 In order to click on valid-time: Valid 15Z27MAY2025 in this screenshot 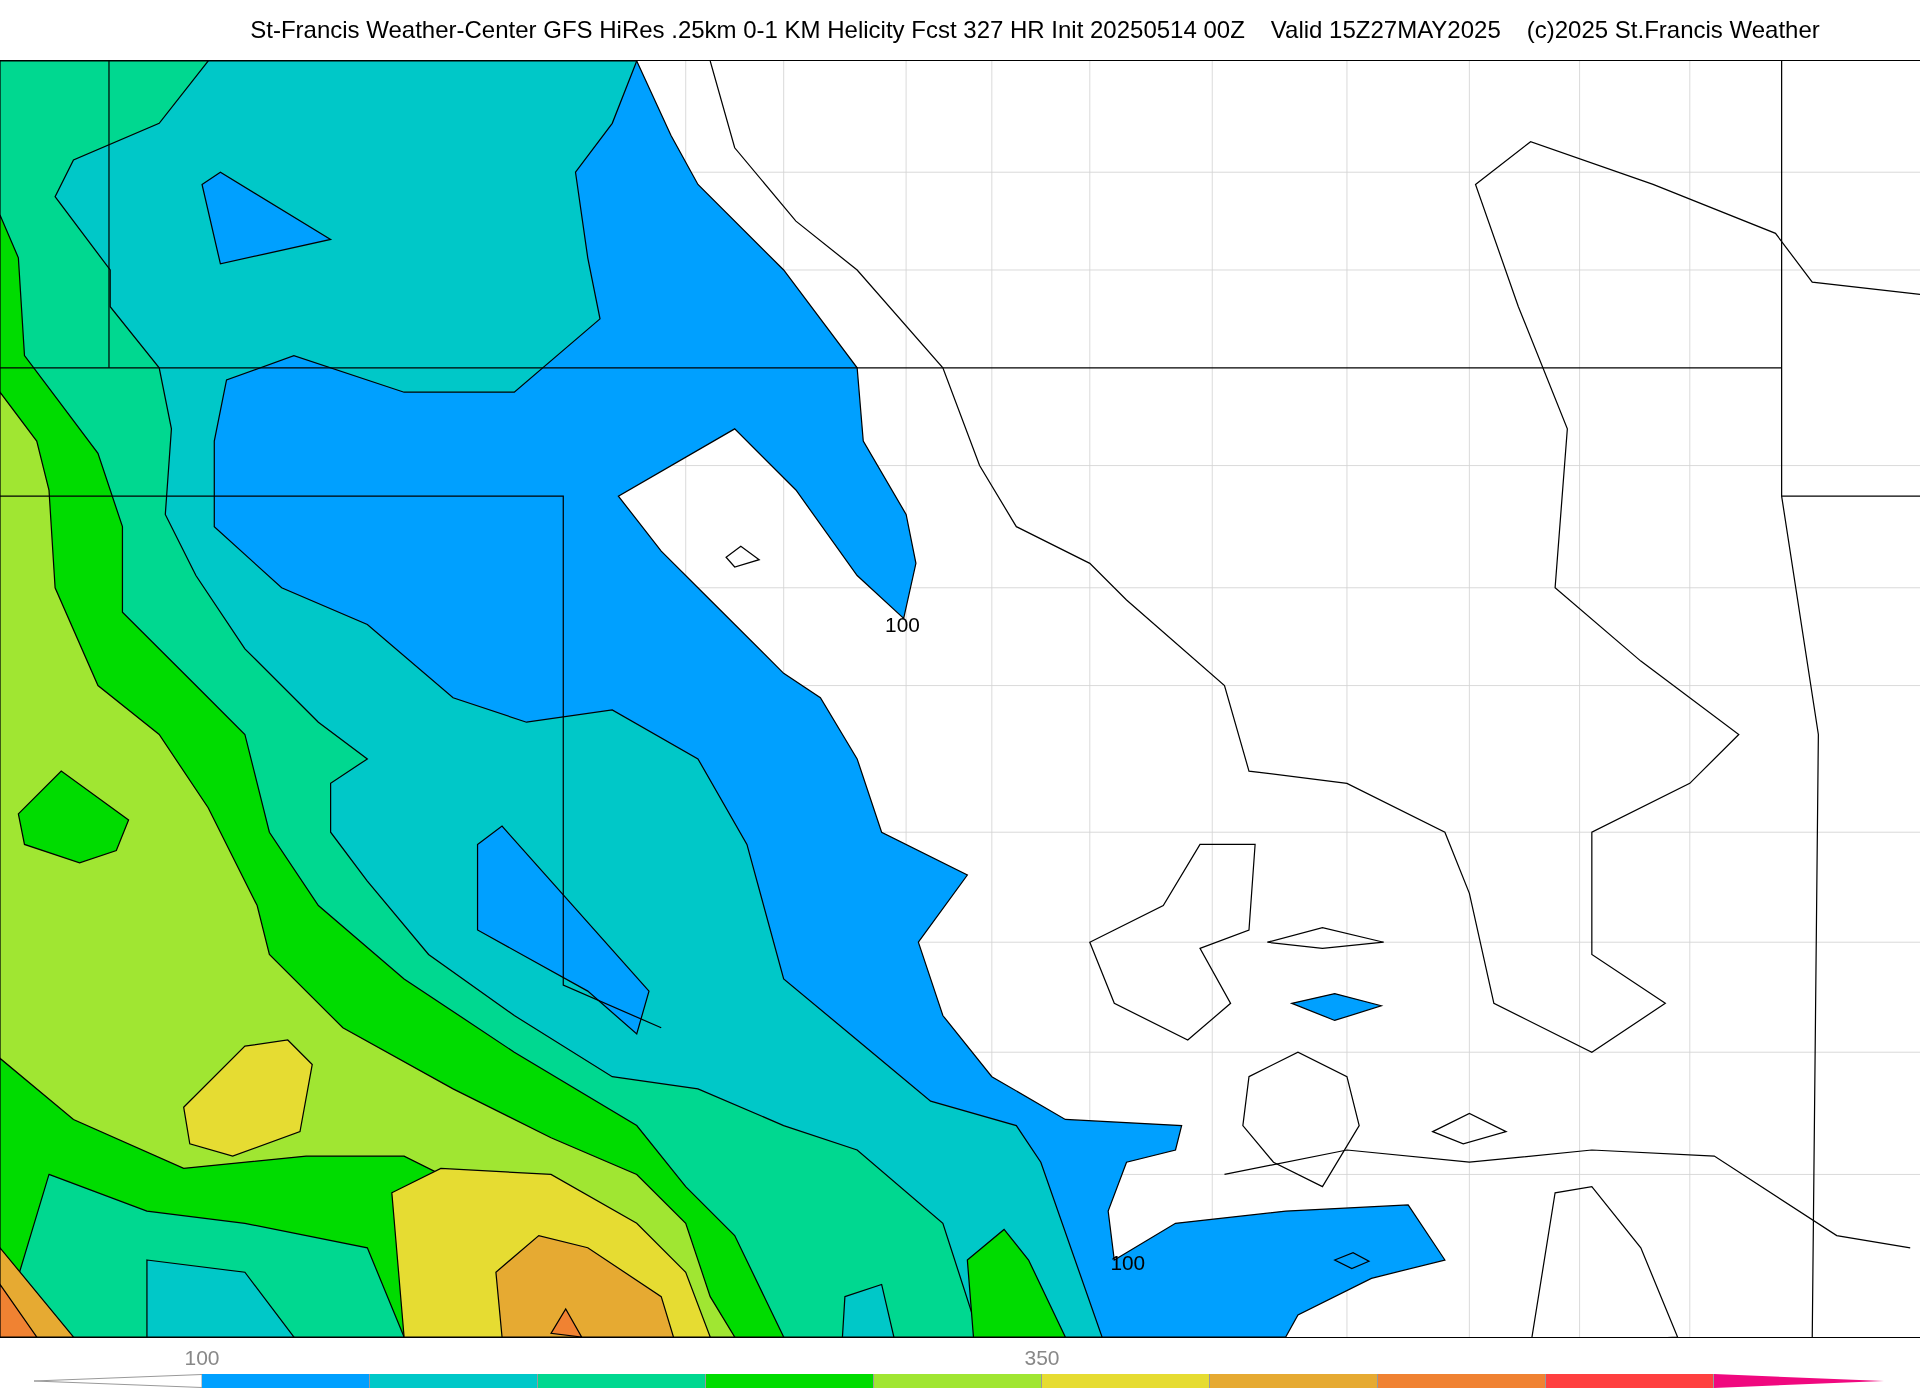, I will do `click(1385, 30)`.